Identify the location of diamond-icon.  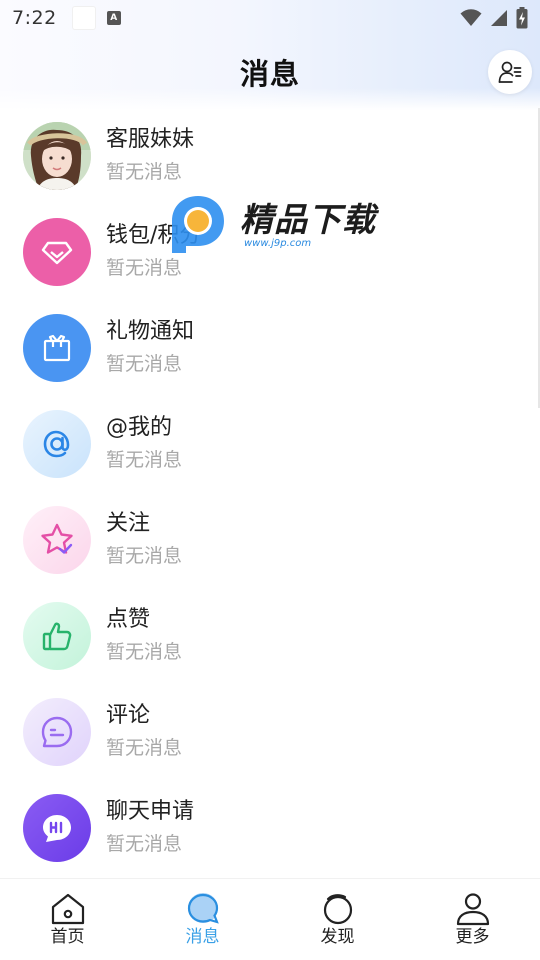
(57, 253).